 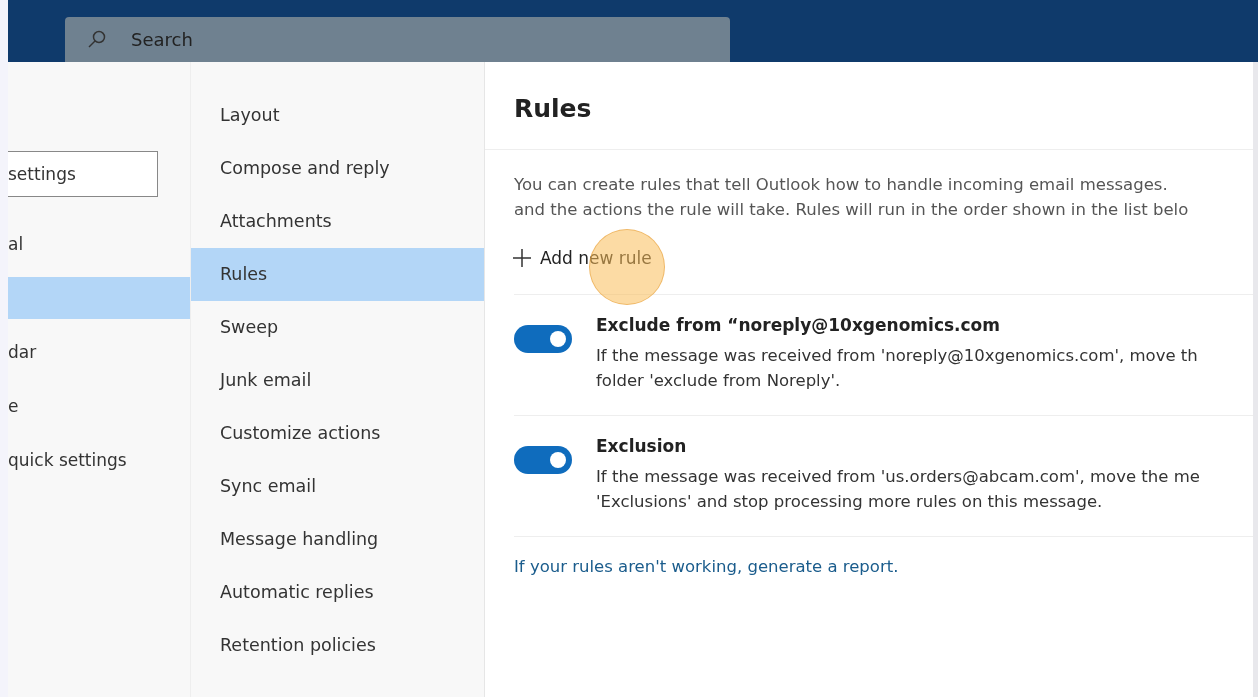 What do you see at coordinates (337, 168) in the screenshot?
I see `category-item: Compose and reply` at bounding box center [337, 168].